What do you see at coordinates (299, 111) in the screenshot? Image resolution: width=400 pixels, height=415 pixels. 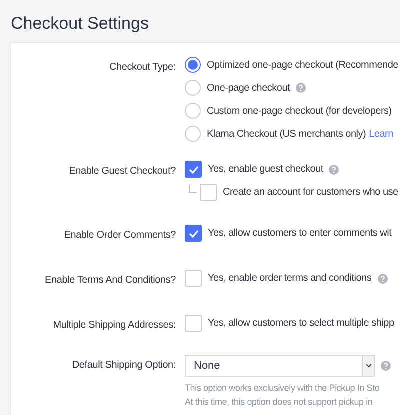 I see `option-label: Custom one-page checkout (for developers)` at bounding box center [299, 111].